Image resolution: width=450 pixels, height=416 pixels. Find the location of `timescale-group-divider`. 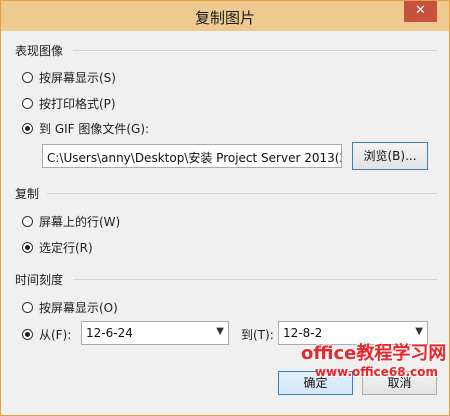

timescale-group-divider is located at coordinates (255, 279).